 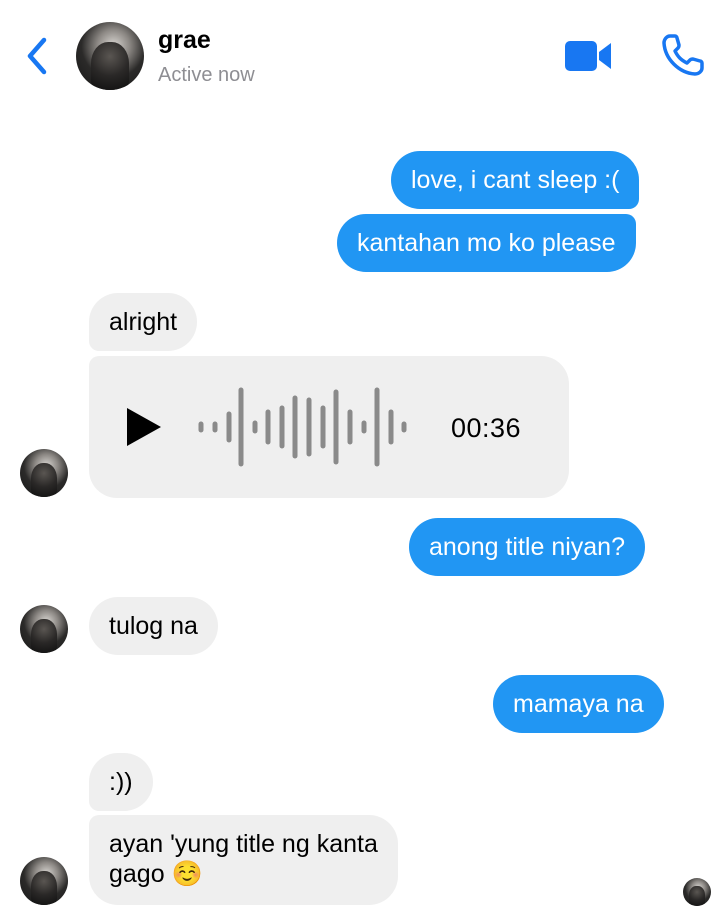 I want to click on video-camera-icon, so click(x=588, y=56).